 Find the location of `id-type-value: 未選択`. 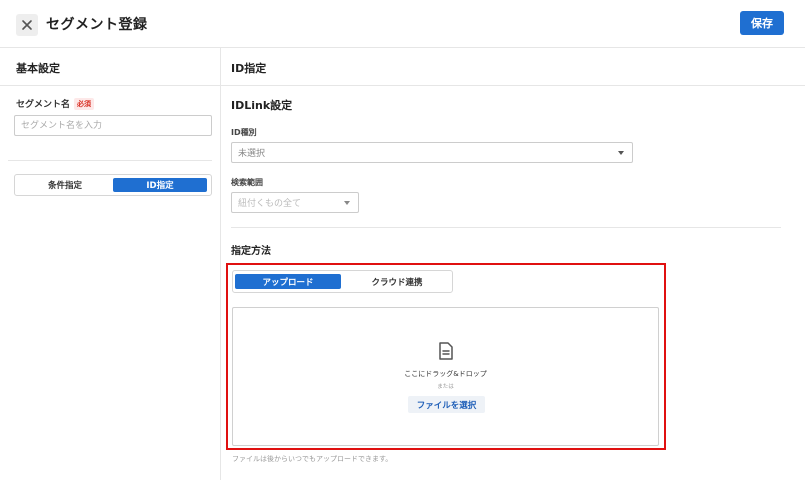

id-type-value: 未選択 is located at coordinates (252, 154).